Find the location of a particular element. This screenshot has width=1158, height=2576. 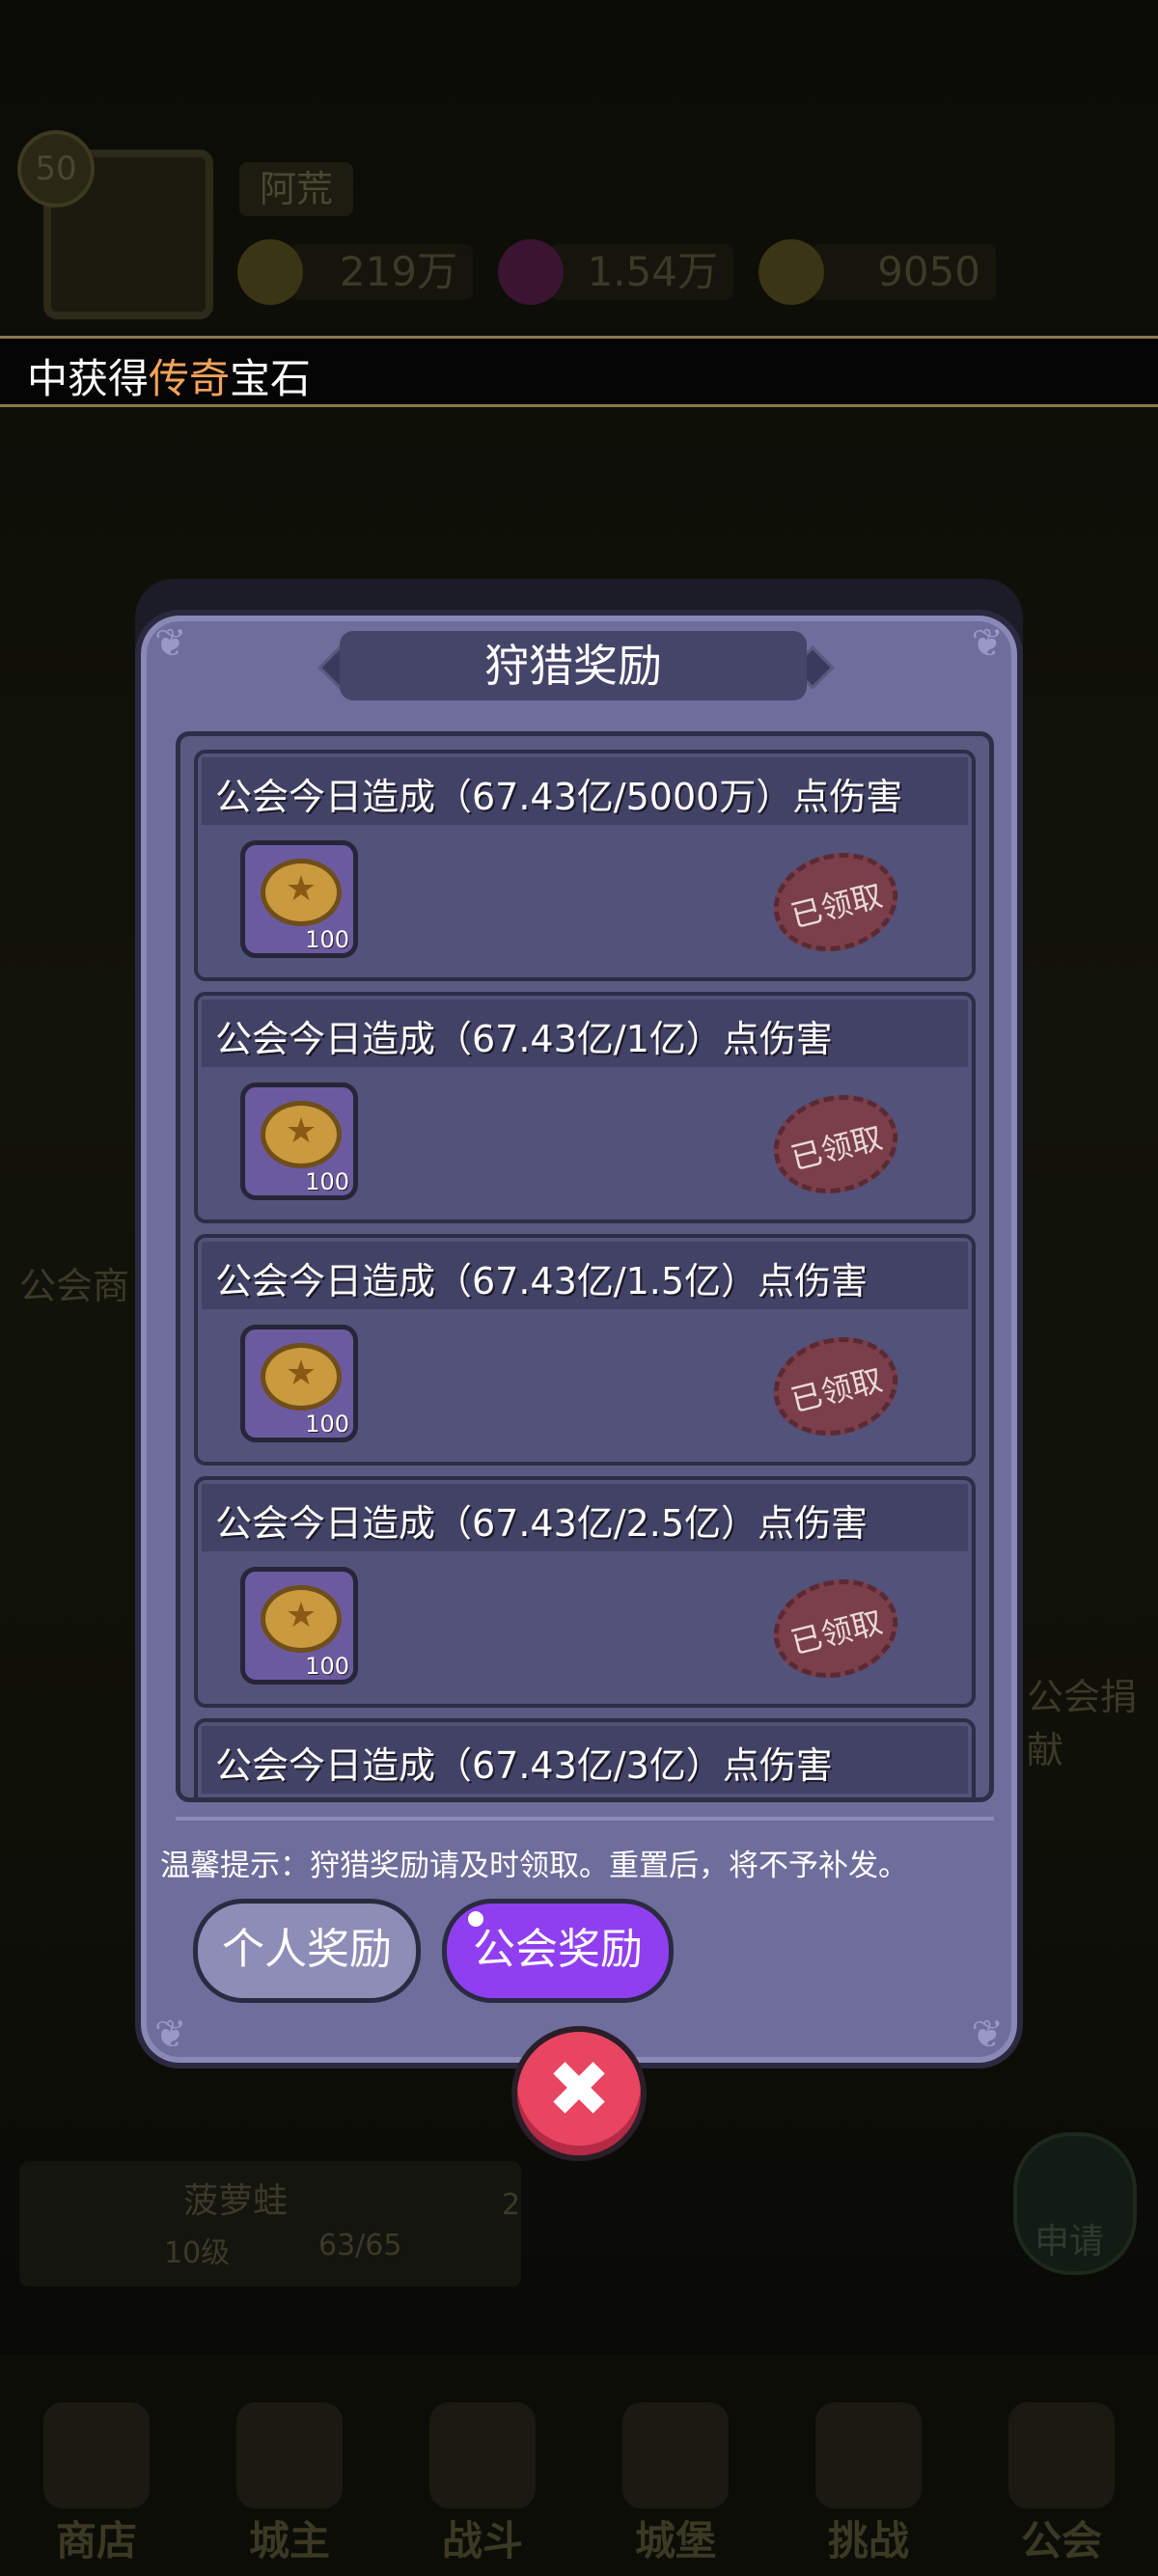

reward-condition: 公会今日造成（67.43亿/1亿）点伤害 is located at coordinates (524, 1039).